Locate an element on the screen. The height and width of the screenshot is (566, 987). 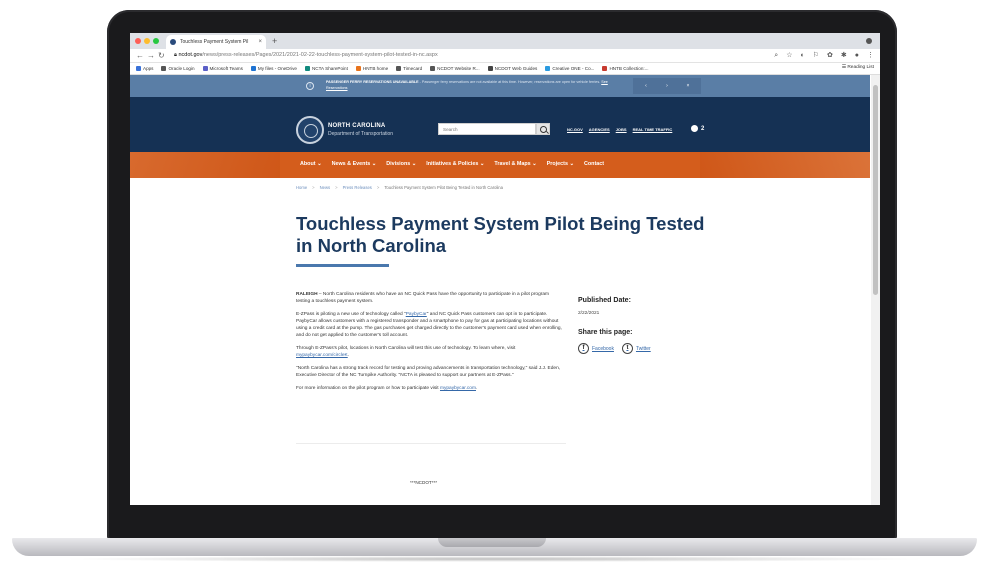
link-nc-gov: NC.GOV is located at coordinates (575, 129).